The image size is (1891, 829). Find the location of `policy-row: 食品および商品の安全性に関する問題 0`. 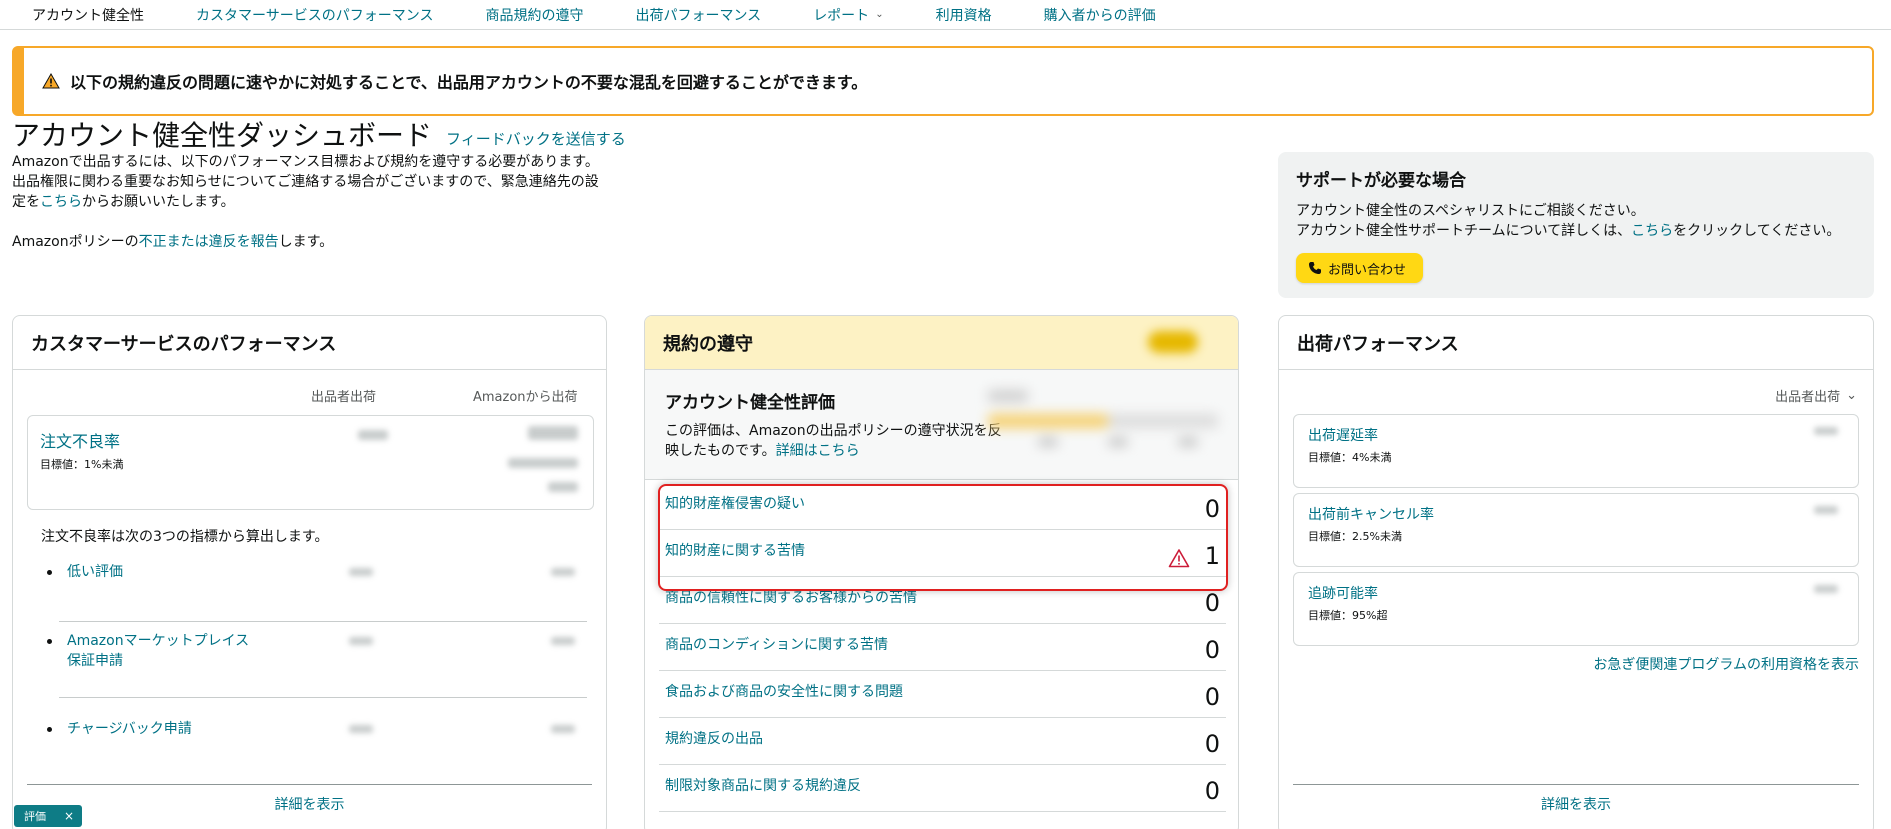

policy-row: 食品および商品の安全性に関する問題 0 is located at coordinates (942, 694).